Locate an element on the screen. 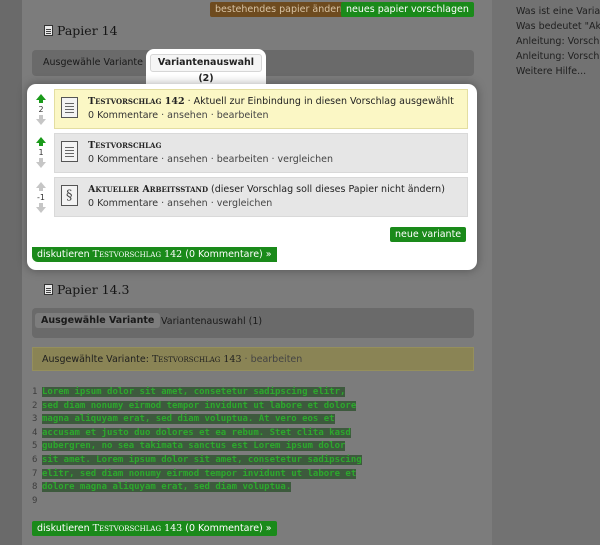 This screenshot has height=545, width=600. variant-title: Testvorschlag 142 is located at coordinates (136, 101).